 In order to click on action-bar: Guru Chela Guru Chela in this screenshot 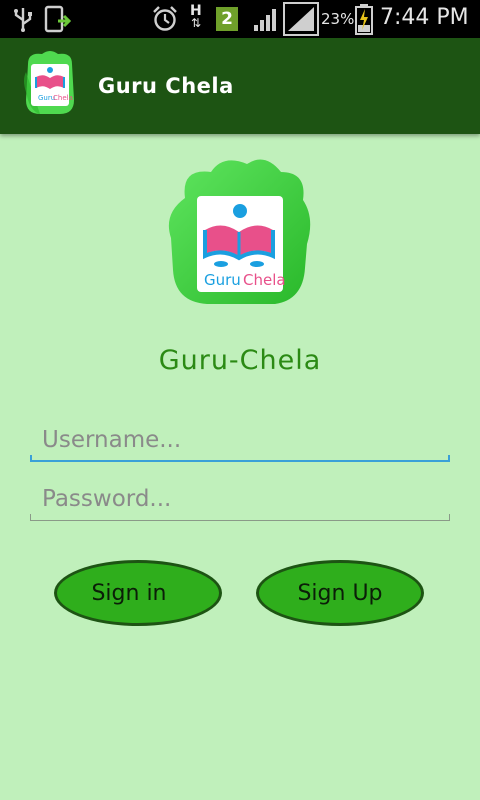, I will do `click(240, 86)`.